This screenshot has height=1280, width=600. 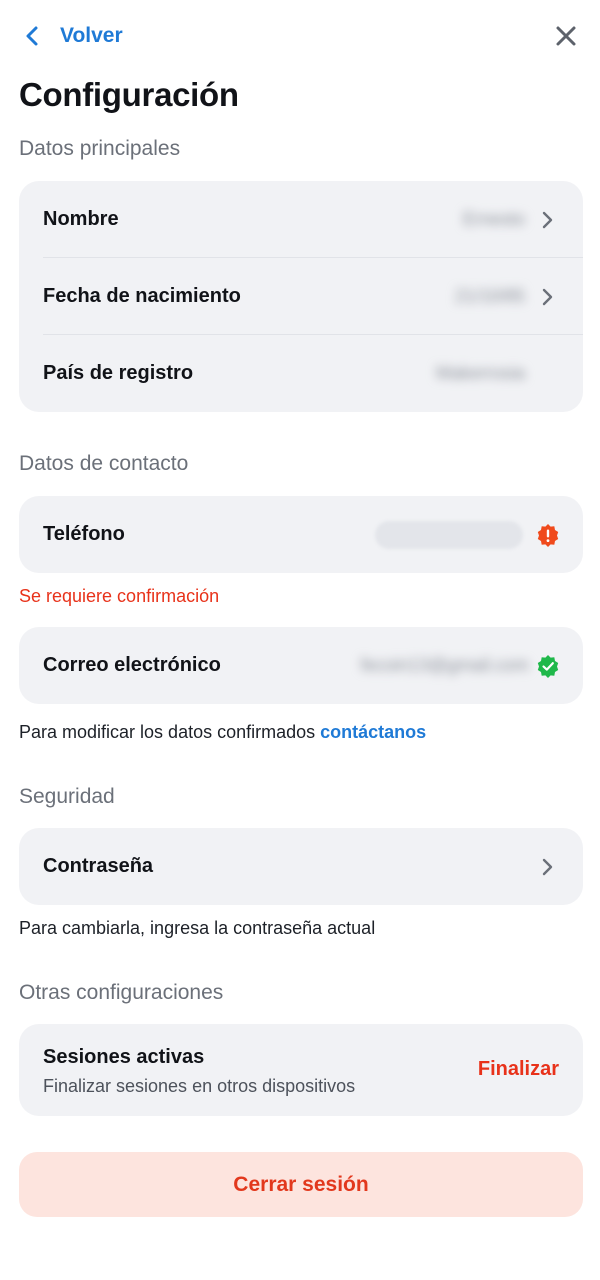 I want to click on name-row: Nombre Ernesto, so click(x=301, y=219).